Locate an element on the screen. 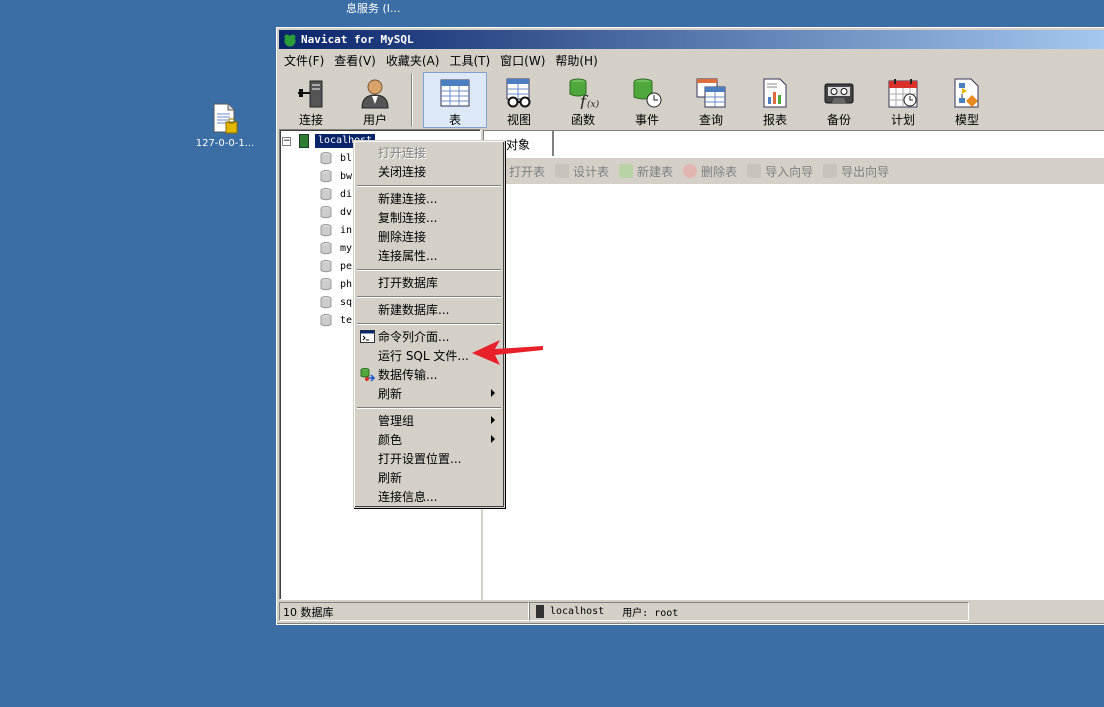 The image size is (1104, 707). menu-tools: 工具(T) is located at coordinates (469, 61).